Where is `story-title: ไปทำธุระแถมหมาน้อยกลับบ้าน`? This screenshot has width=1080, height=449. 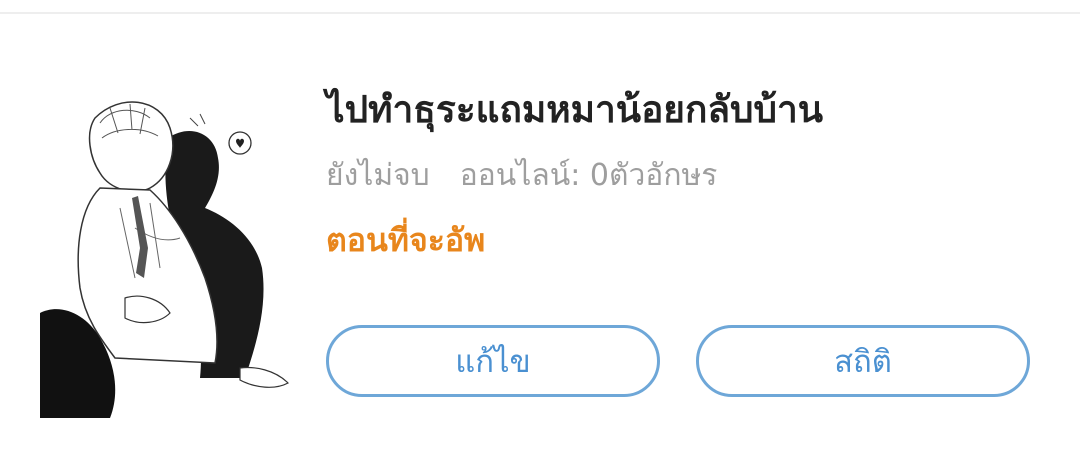 story-title: ไปทำธุระแถมหมาน้อยกลับบ้าน is located at coordinates (596, 110).